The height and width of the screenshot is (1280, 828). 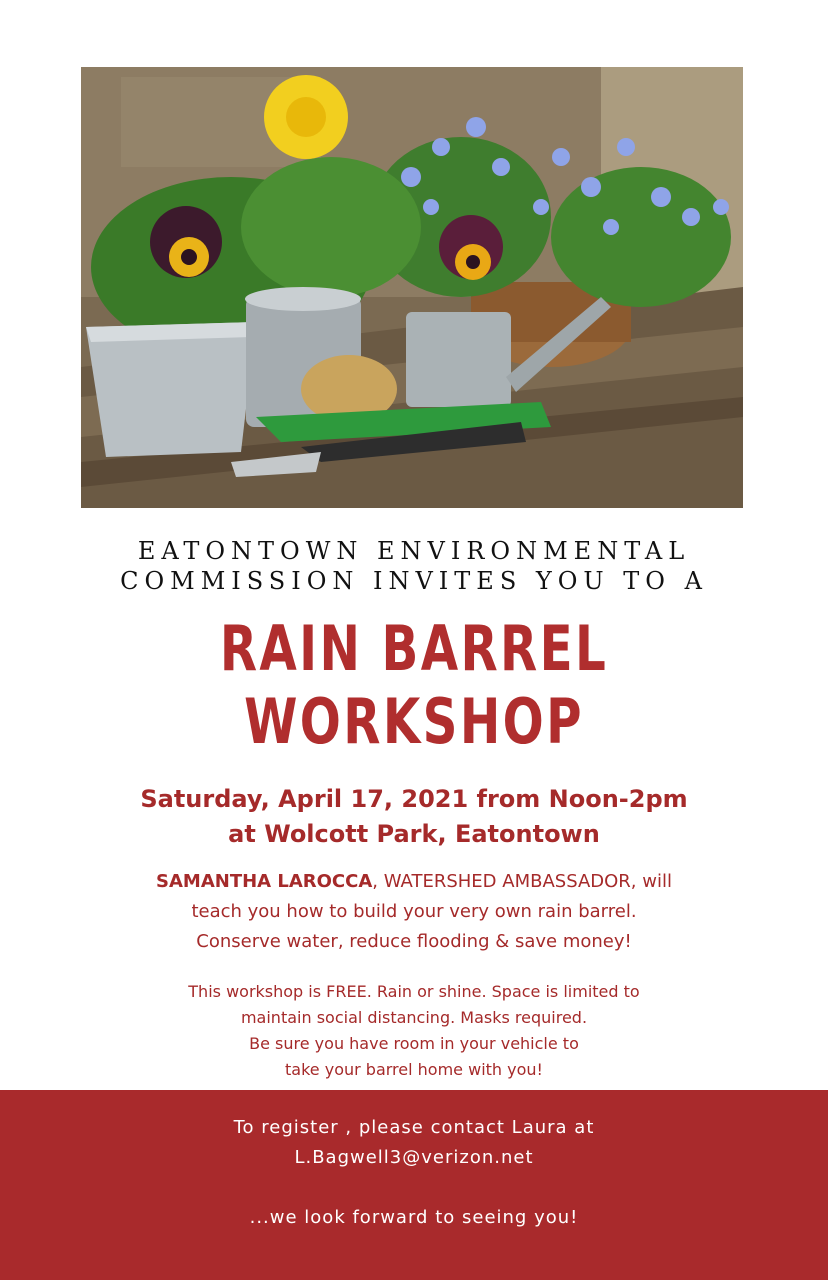 I want to click on contact-email: L.Bagwell3@verizon.net, so click(x=414, y=1157).